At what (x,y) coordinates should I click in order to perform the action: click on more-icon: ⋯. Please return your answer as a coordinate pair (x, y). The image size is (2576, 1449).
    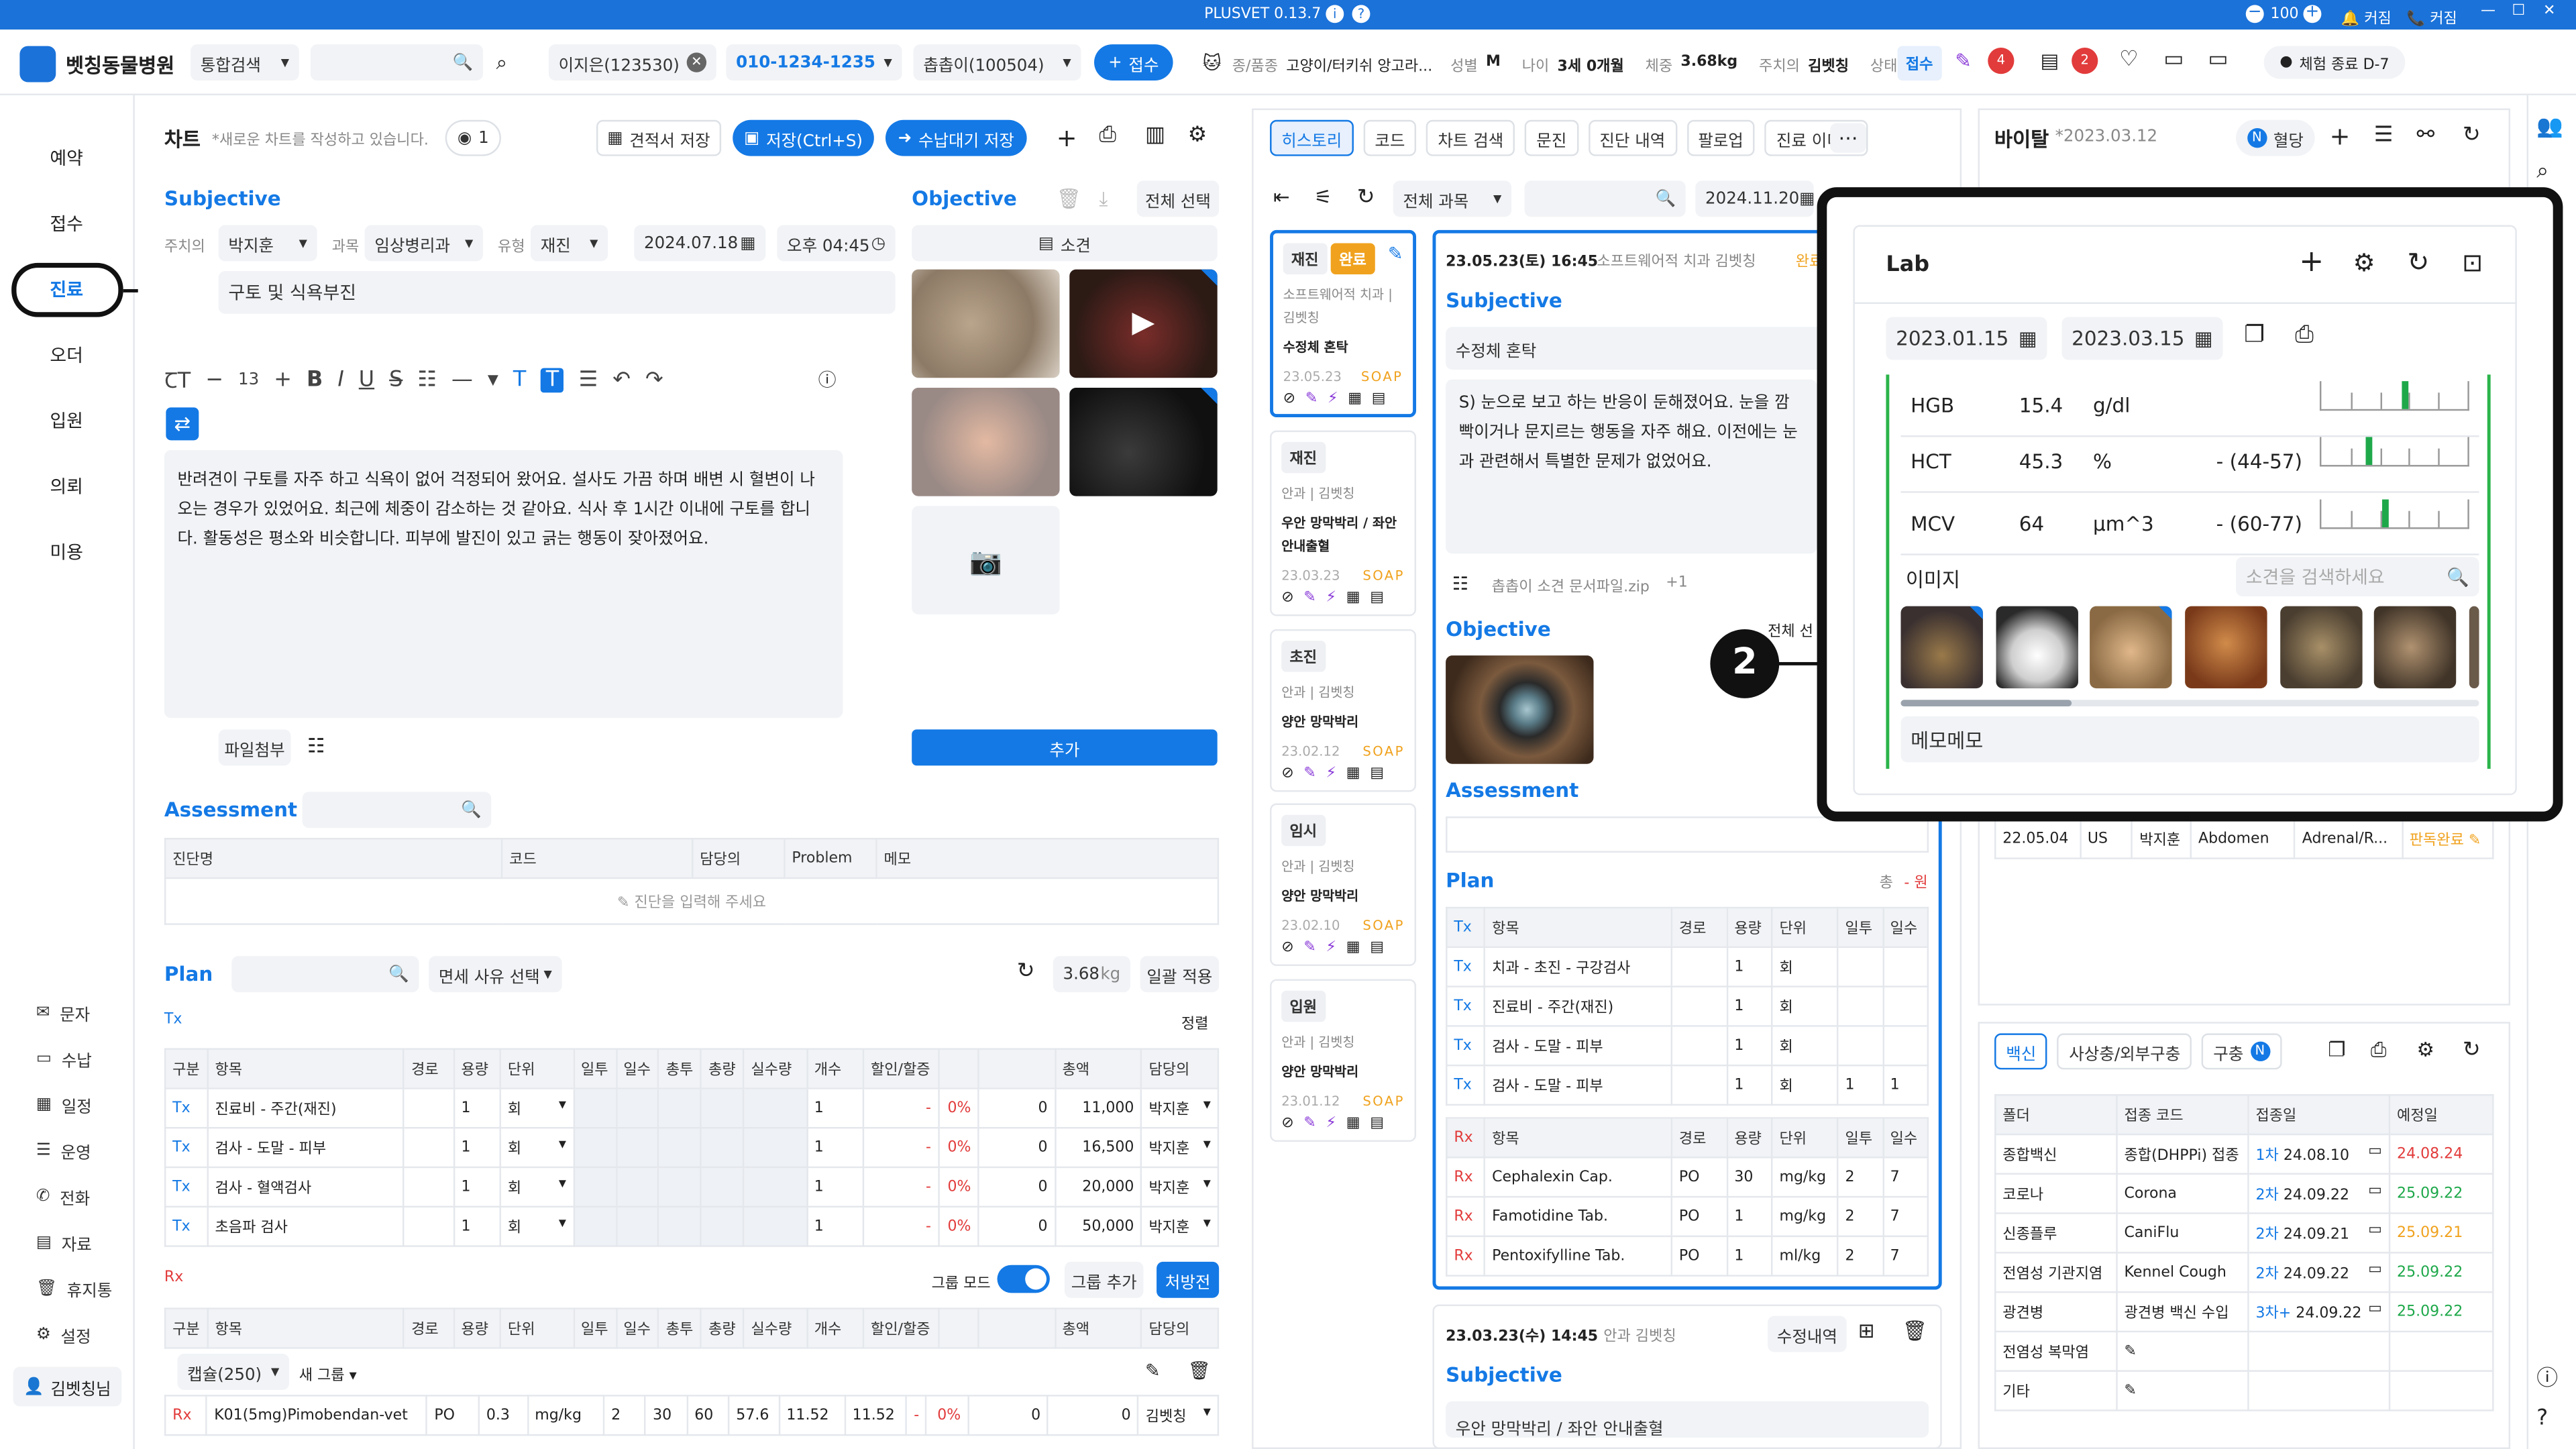
    Looking at the image, I should click on (1848, 138).